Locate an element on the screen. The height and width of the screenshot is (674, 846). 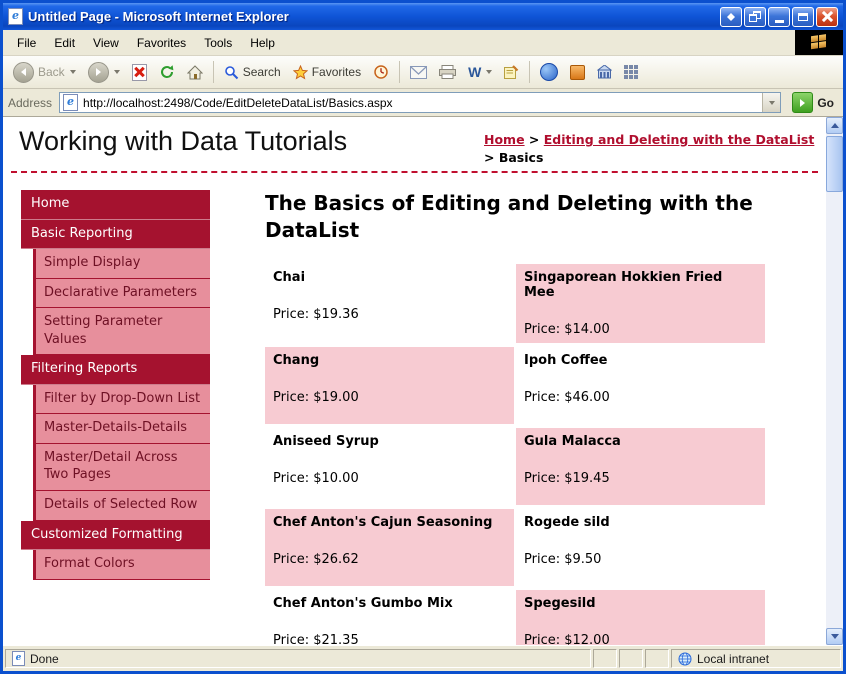
vertical-scrollbar is located at coordinates (834, 381).